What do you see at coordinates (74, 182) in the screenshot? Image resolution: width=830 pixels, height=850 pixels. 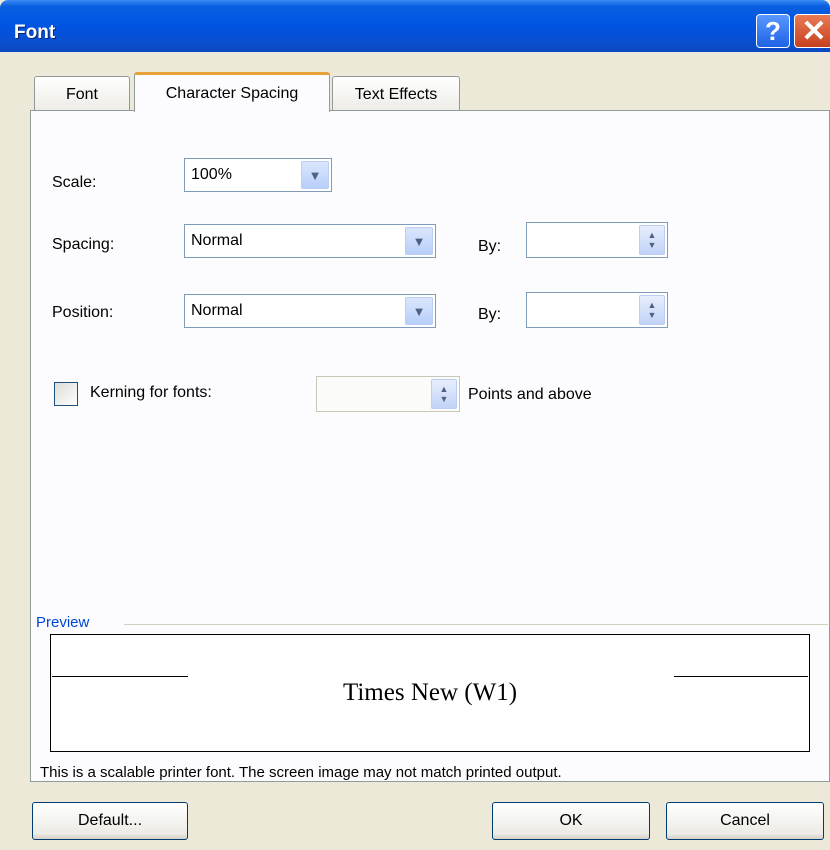 I see `scale-label: Scale:` at bounding box center [74, 182].